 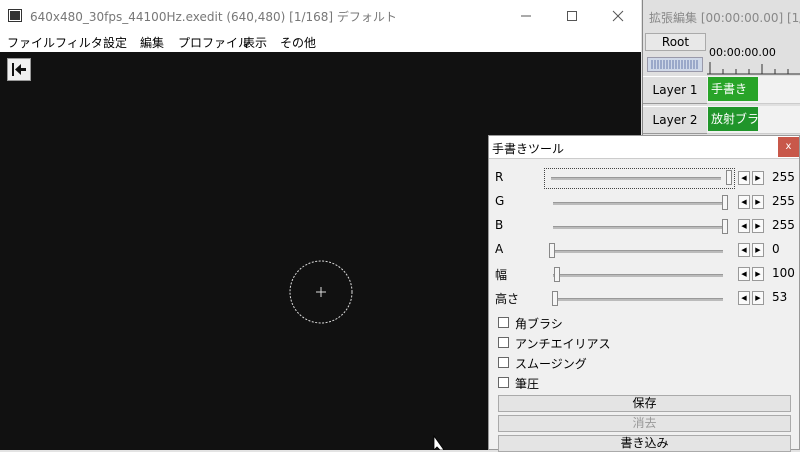 What do you see at coordinates (639, 202) in the screenshot?
I see `slider-g` at bounding box center [639, 202].